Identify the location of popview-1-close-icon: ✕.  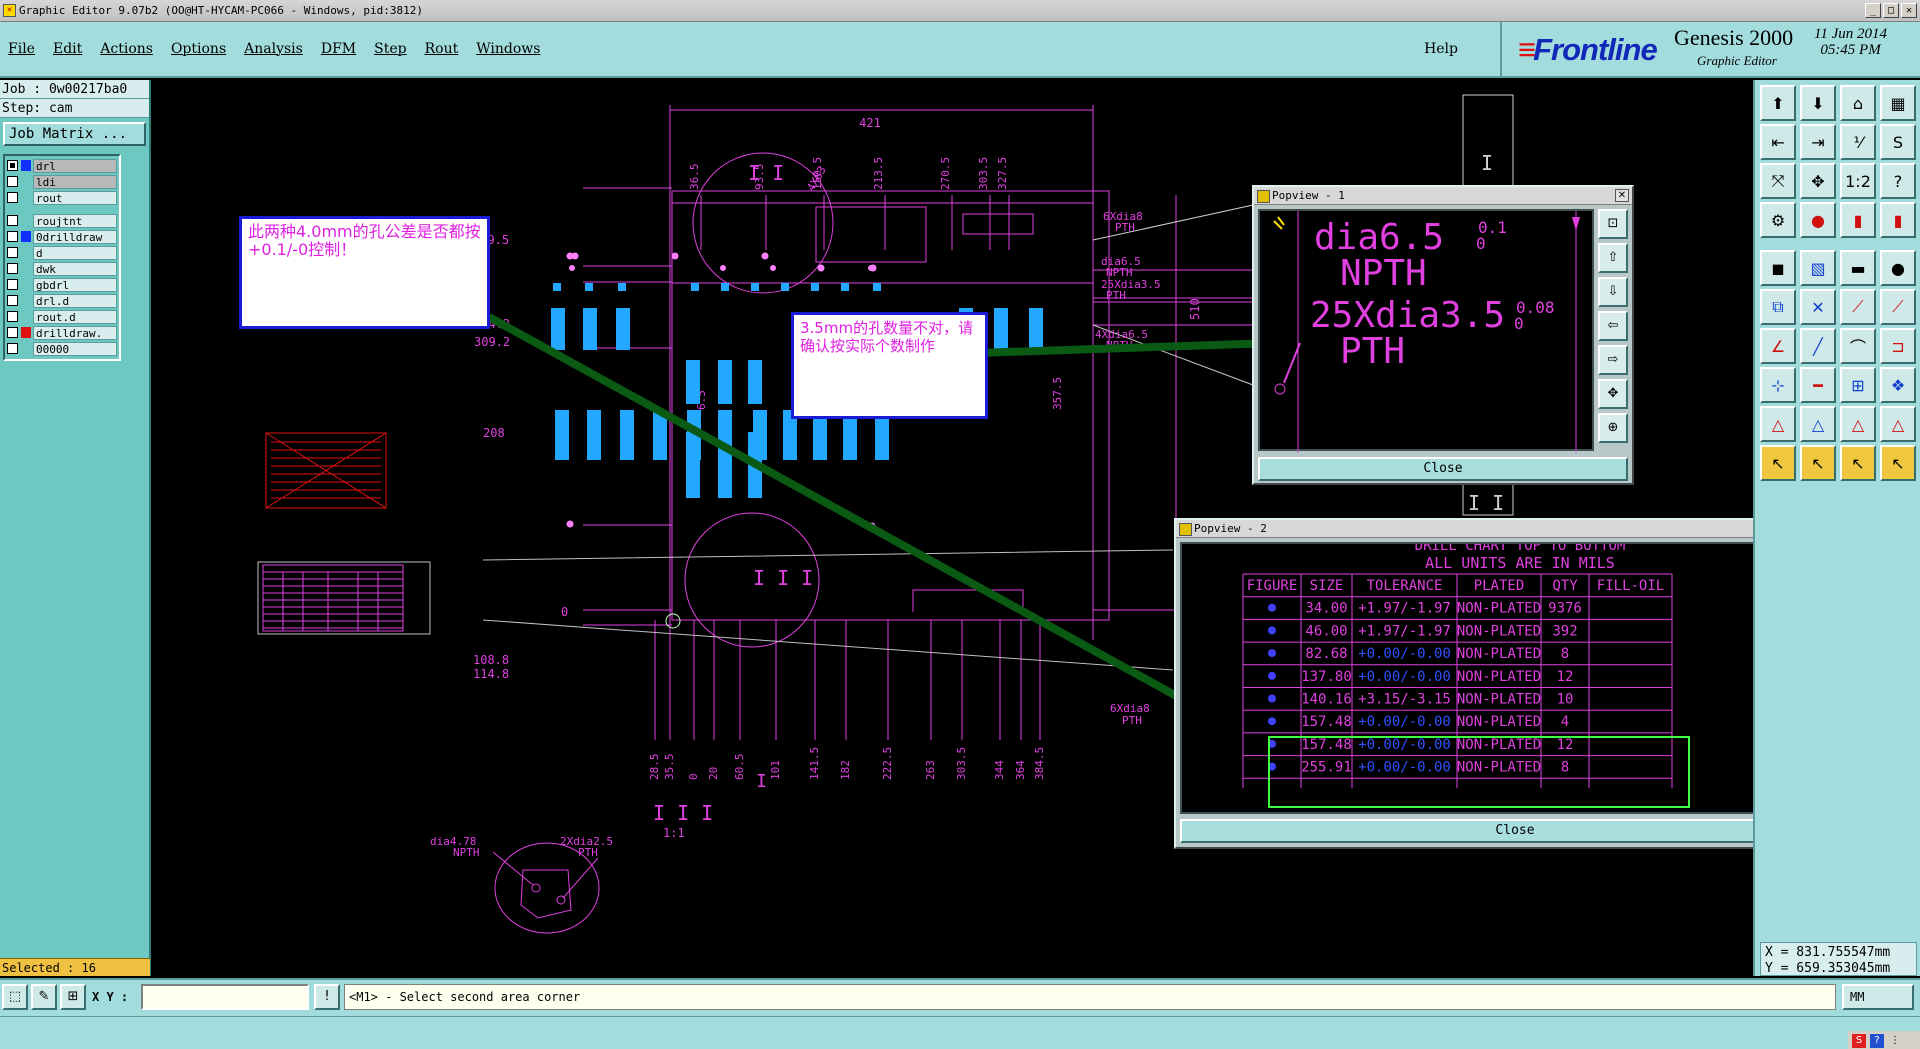
(1622, 195).